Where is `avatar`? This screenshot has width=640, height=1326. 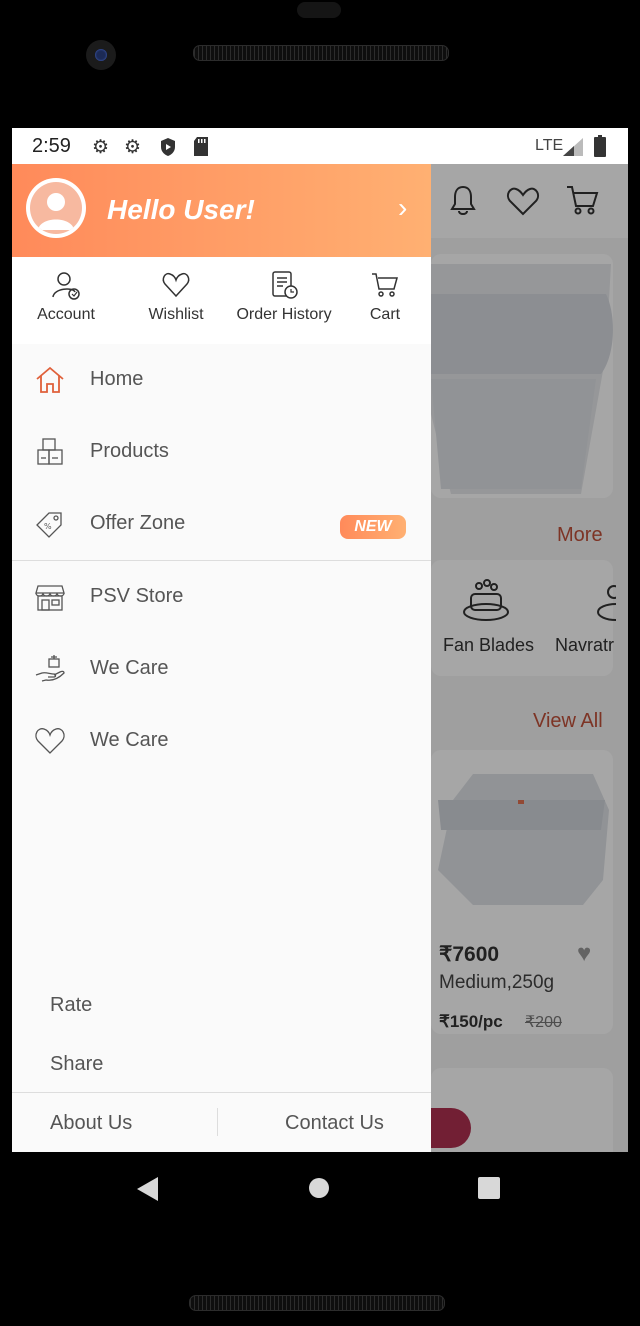
avatar is located at coordinates (56, 208).